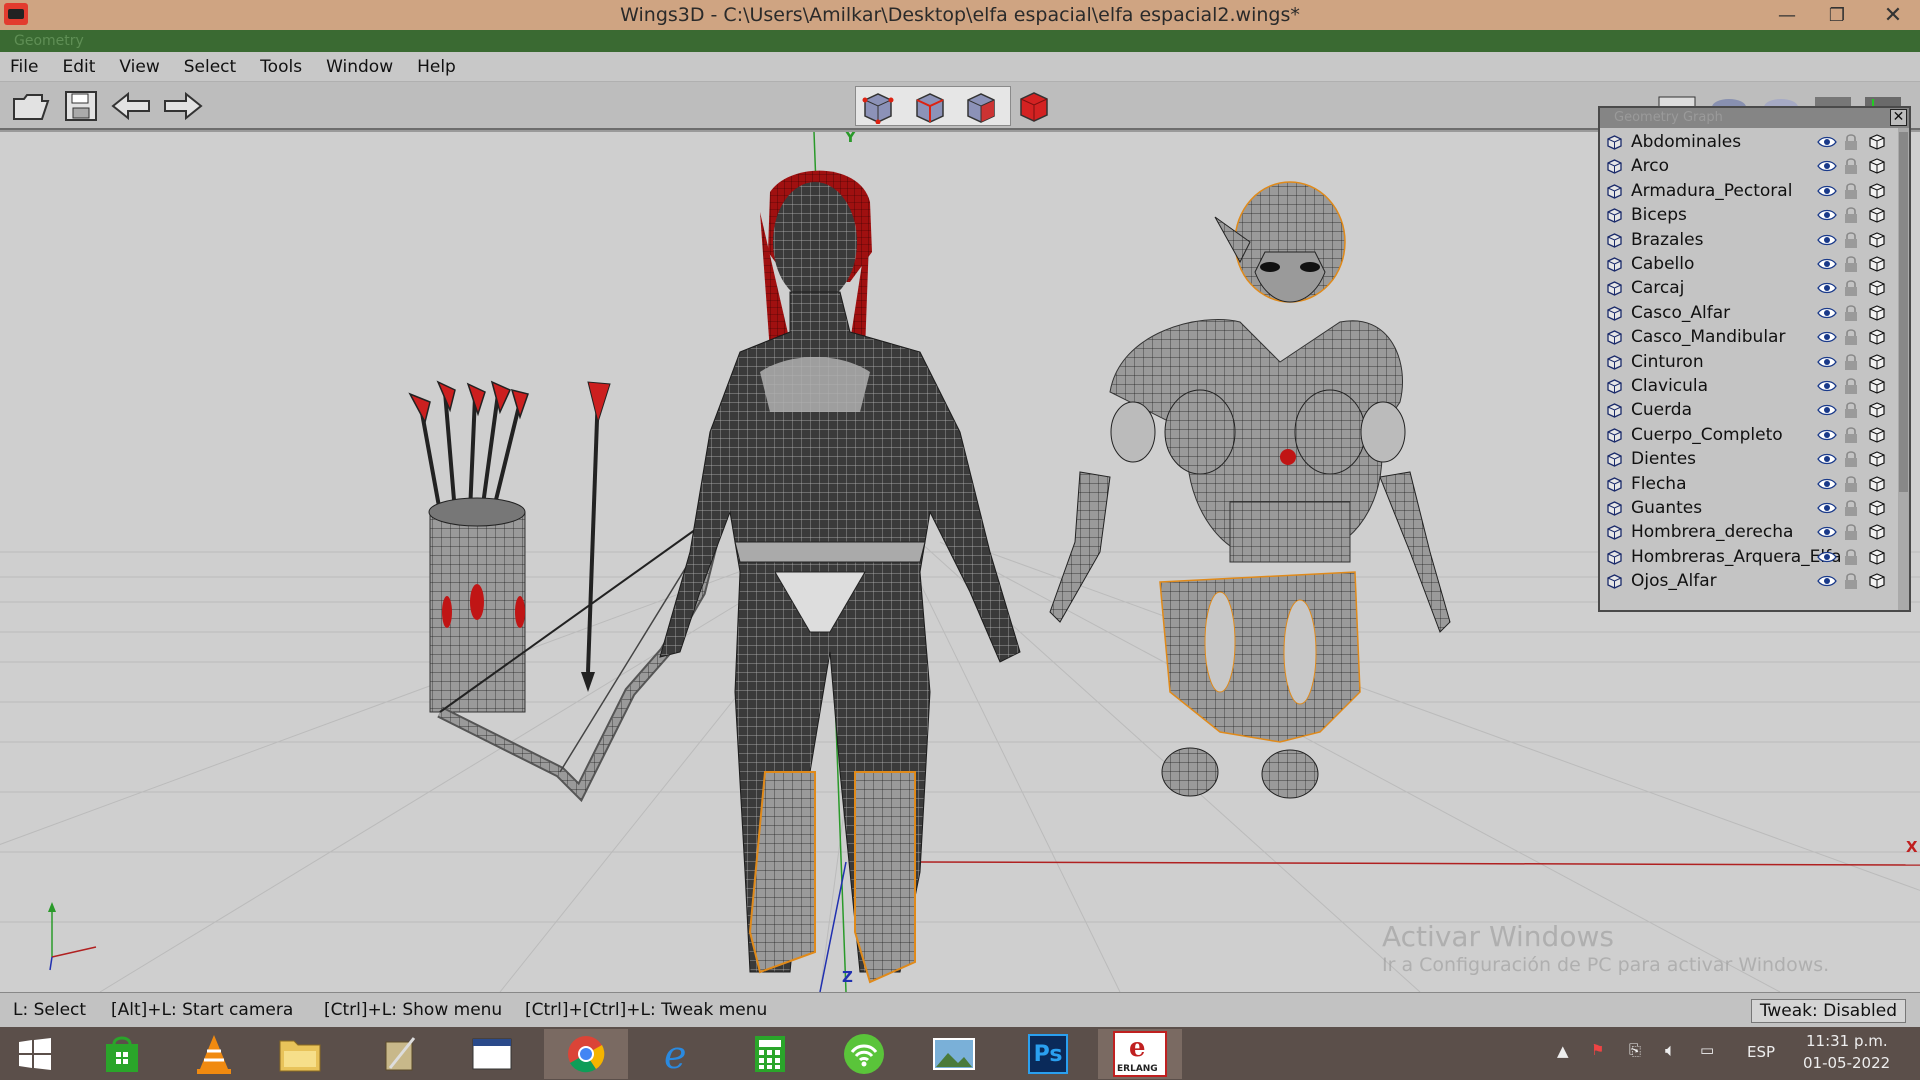 The image size is (1920, 1080). I want to click on object-row: Hombreras_Arquera_Elfa, so click(1750, 557).